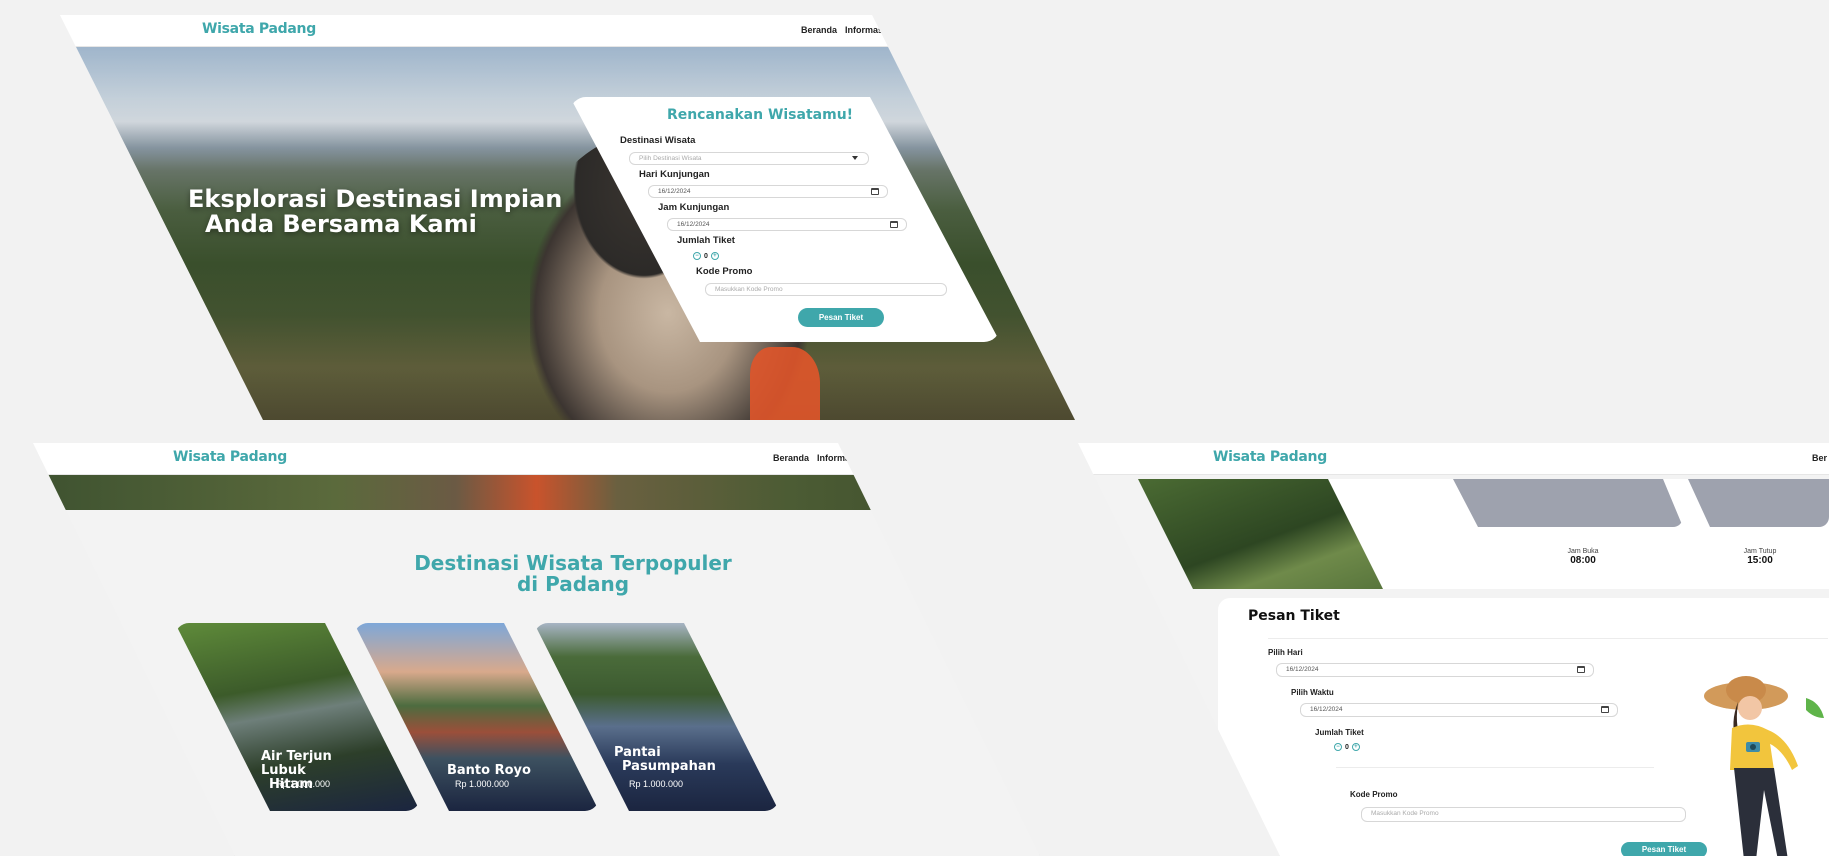 The image size is (1829, 856). I want to click on qty-value: 0, so click(1347, 747).